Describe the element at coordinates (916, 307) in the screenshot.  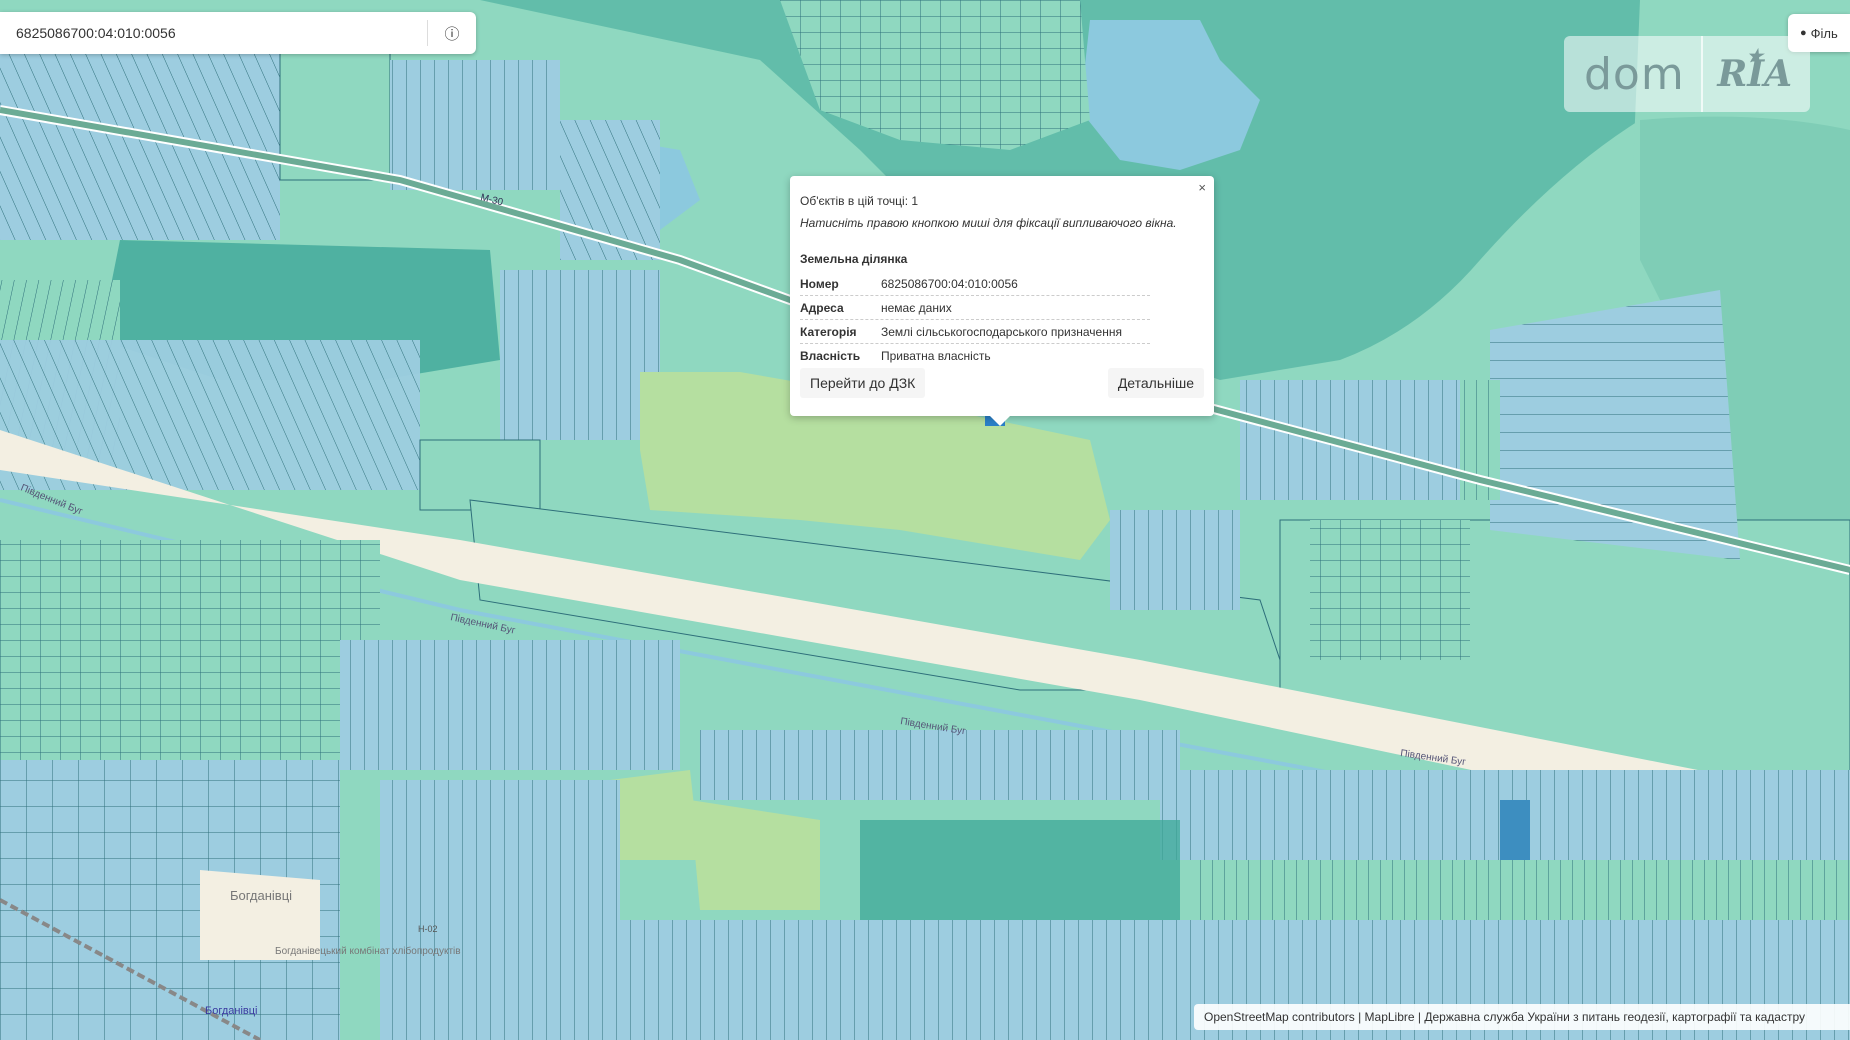
I see `attribute-value: немає даних` at that location.